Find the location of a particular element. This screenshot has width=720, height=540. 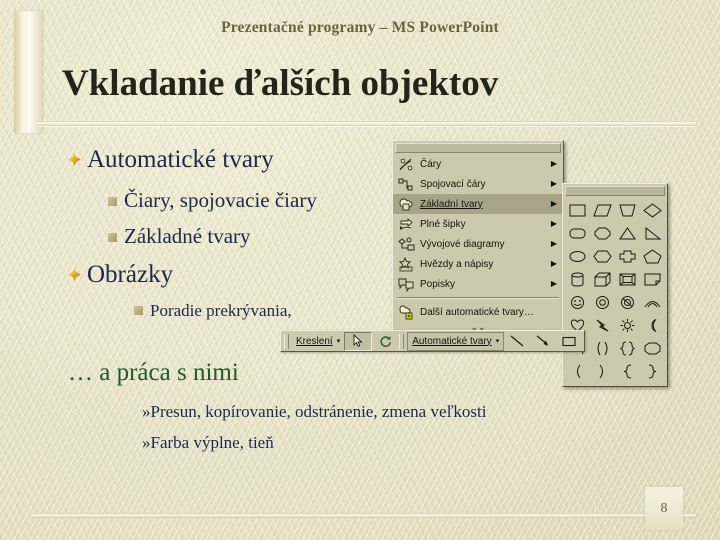

cross-shape is located at coordinates (627, 256).